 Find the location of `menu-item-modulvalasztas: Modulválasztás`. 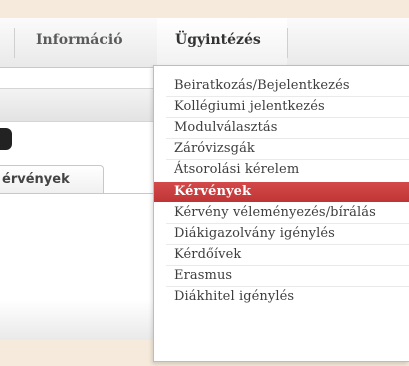

menu-item-modulvalasztas: Modulválasztás is located at coordinates (281, 128).